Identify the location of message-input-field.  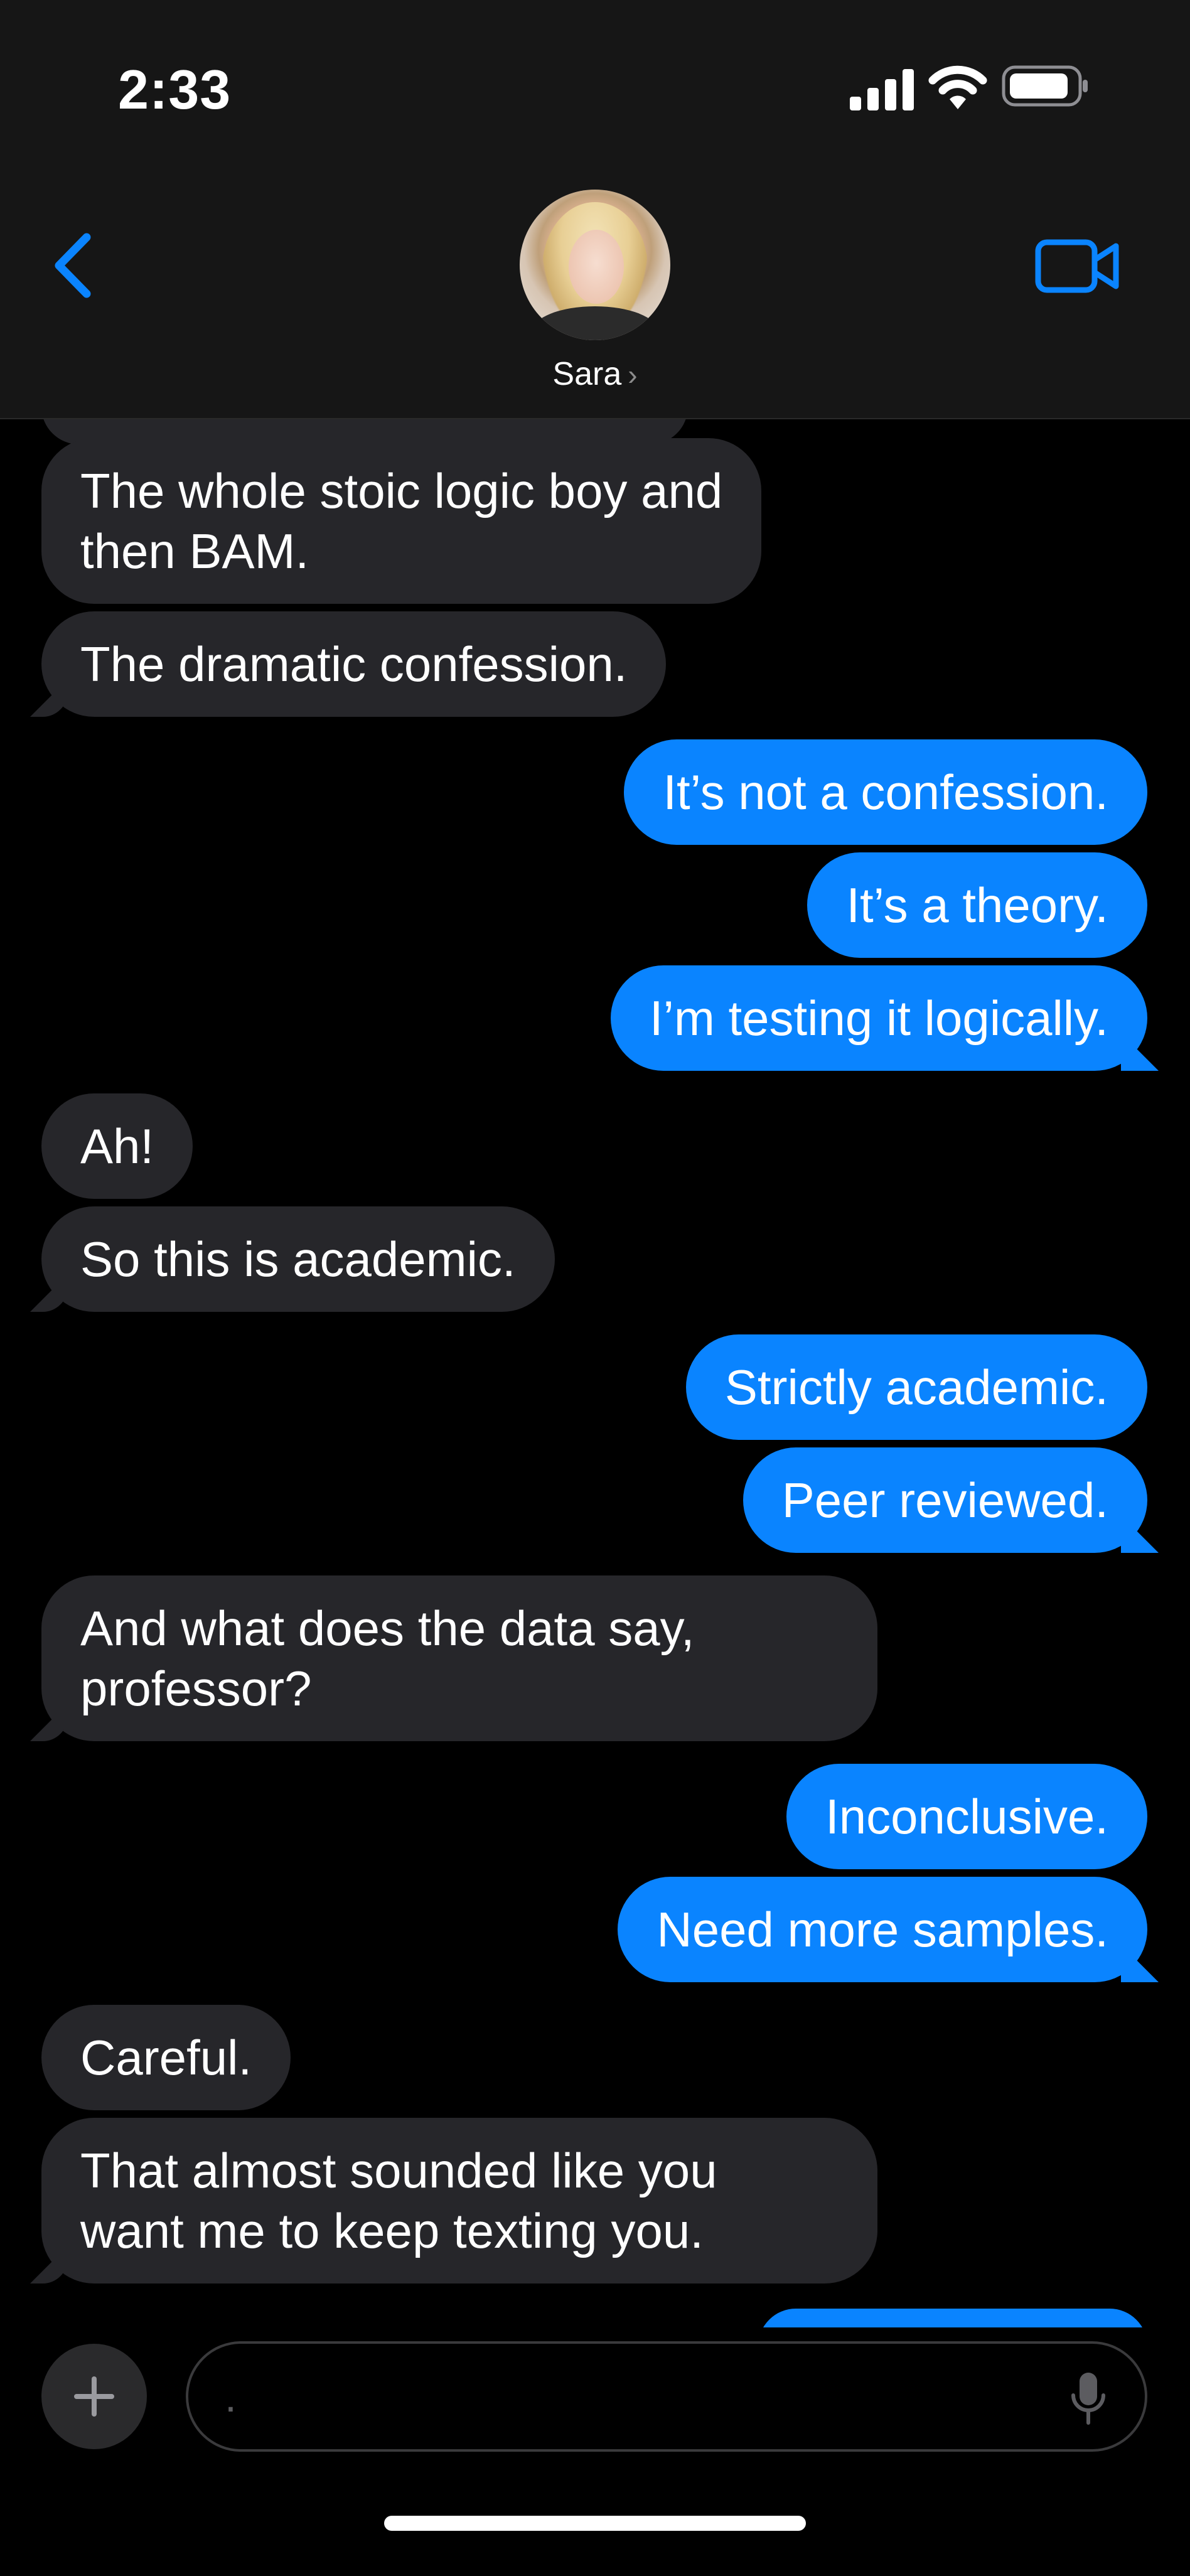
(666, 2396).